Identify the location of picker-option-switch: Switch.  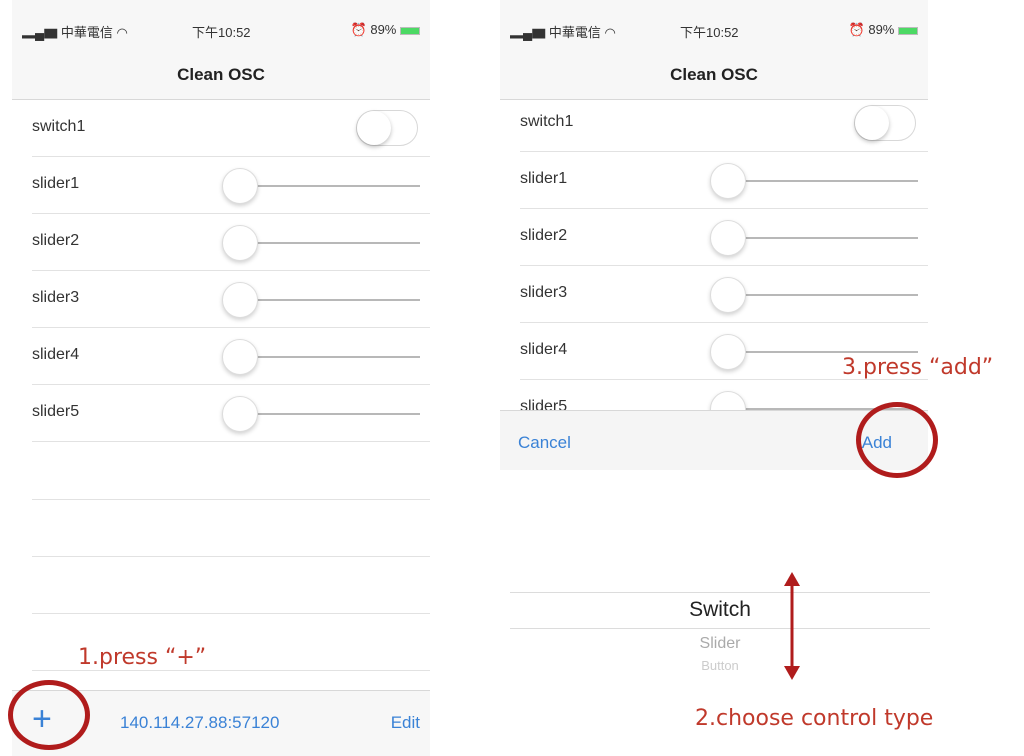
(720, 610).